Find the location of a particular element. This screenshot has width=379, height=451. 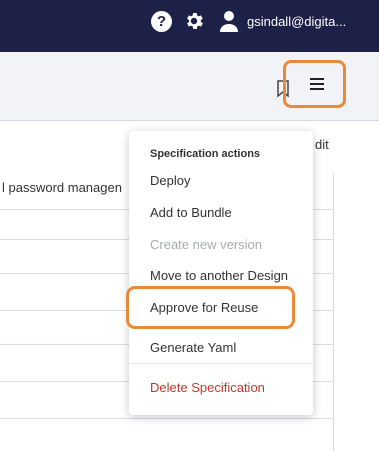

hamburger-menu-icon is located at coordinates (317, 84).